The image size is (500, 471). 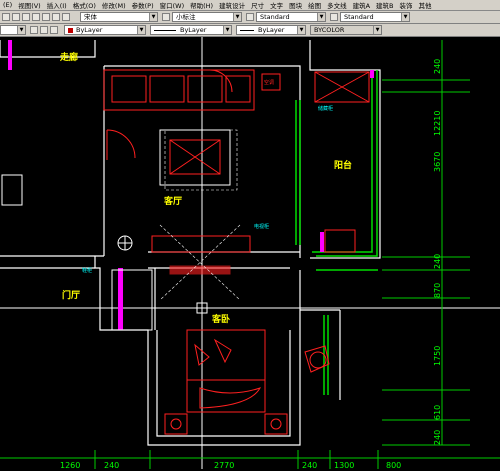 I want to click on dim-right-3: 240, so click(x=437, y=261).